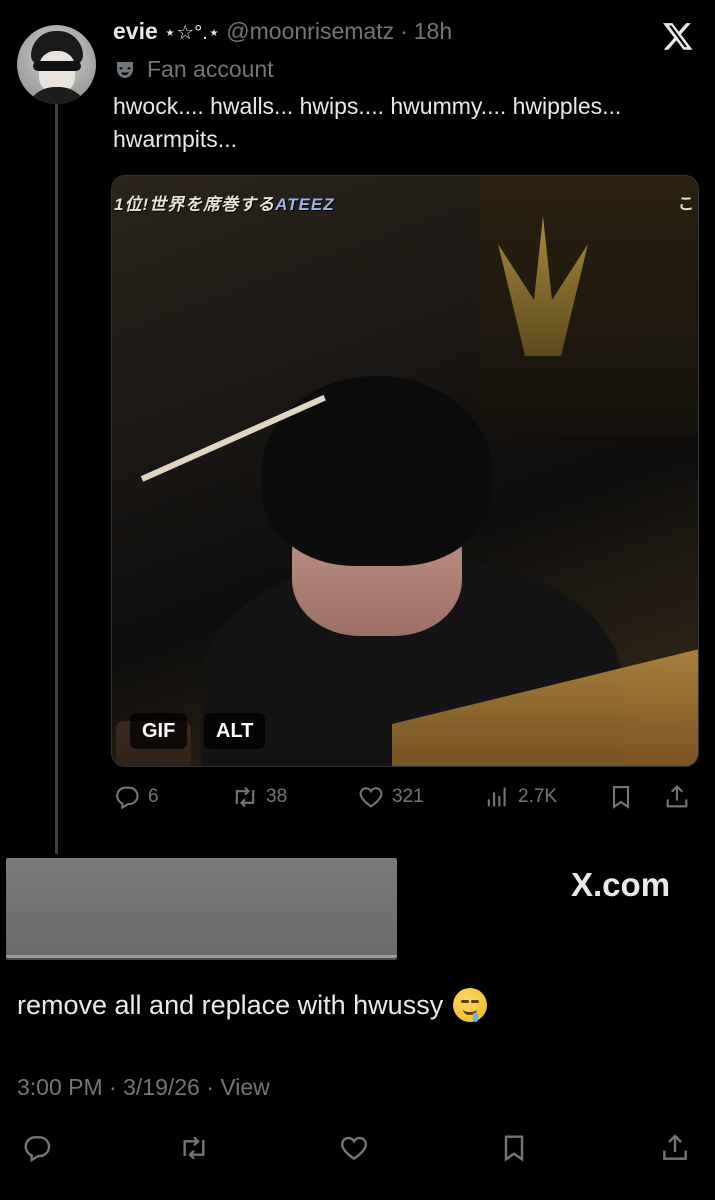 The height and width of the screenshot is (1200, 715). What do you see at coordinates (244, 1087) in the screenshot?
I see `view-link: View` at bounding box center [244, 1087].